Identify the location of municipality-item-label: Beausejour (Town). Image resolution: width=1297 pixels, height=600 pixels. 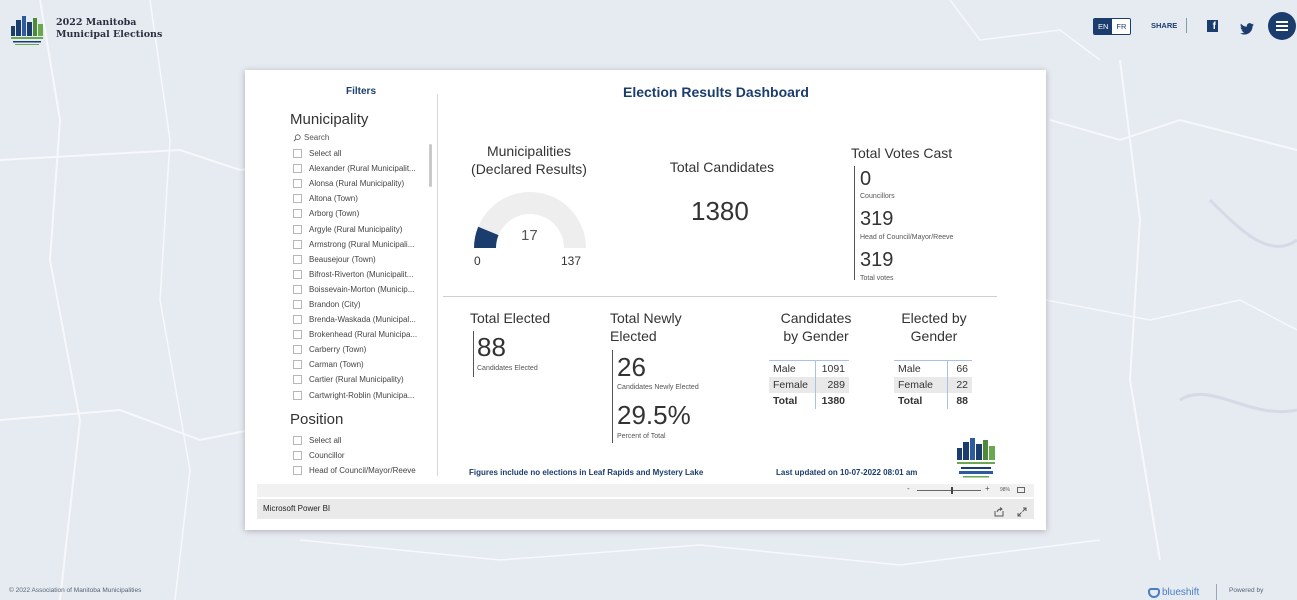
(342, 259).